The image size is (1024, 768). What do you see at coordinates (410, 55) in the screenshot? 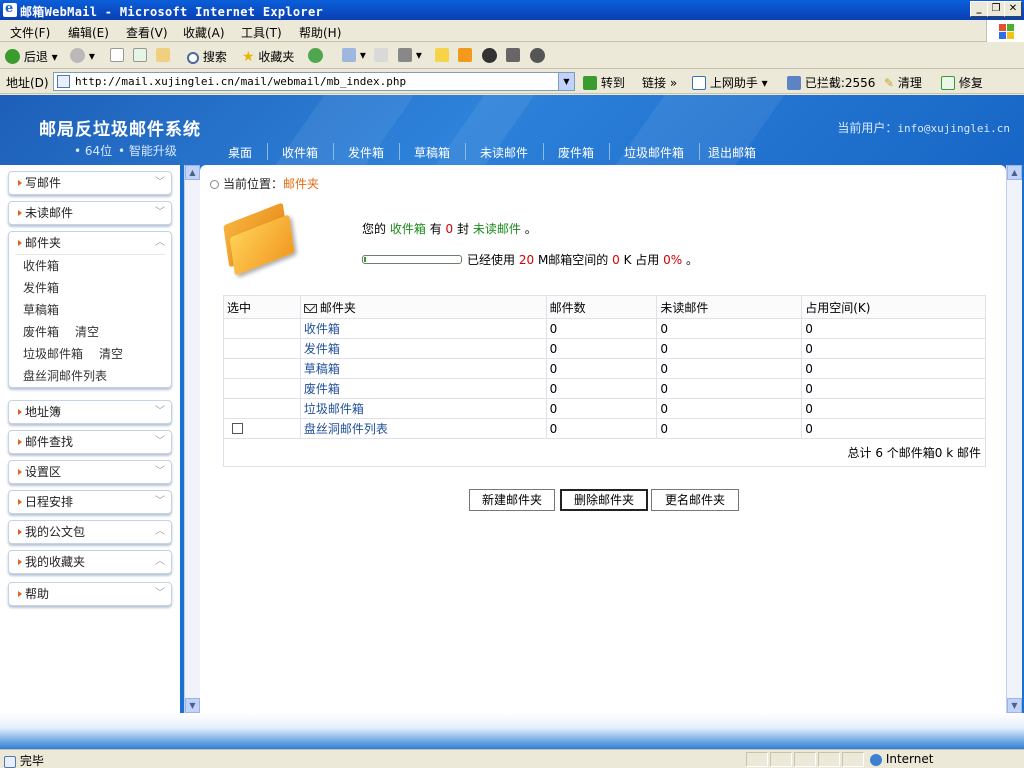
I see `edit-button: ▾` at bounding box center [410, 55].